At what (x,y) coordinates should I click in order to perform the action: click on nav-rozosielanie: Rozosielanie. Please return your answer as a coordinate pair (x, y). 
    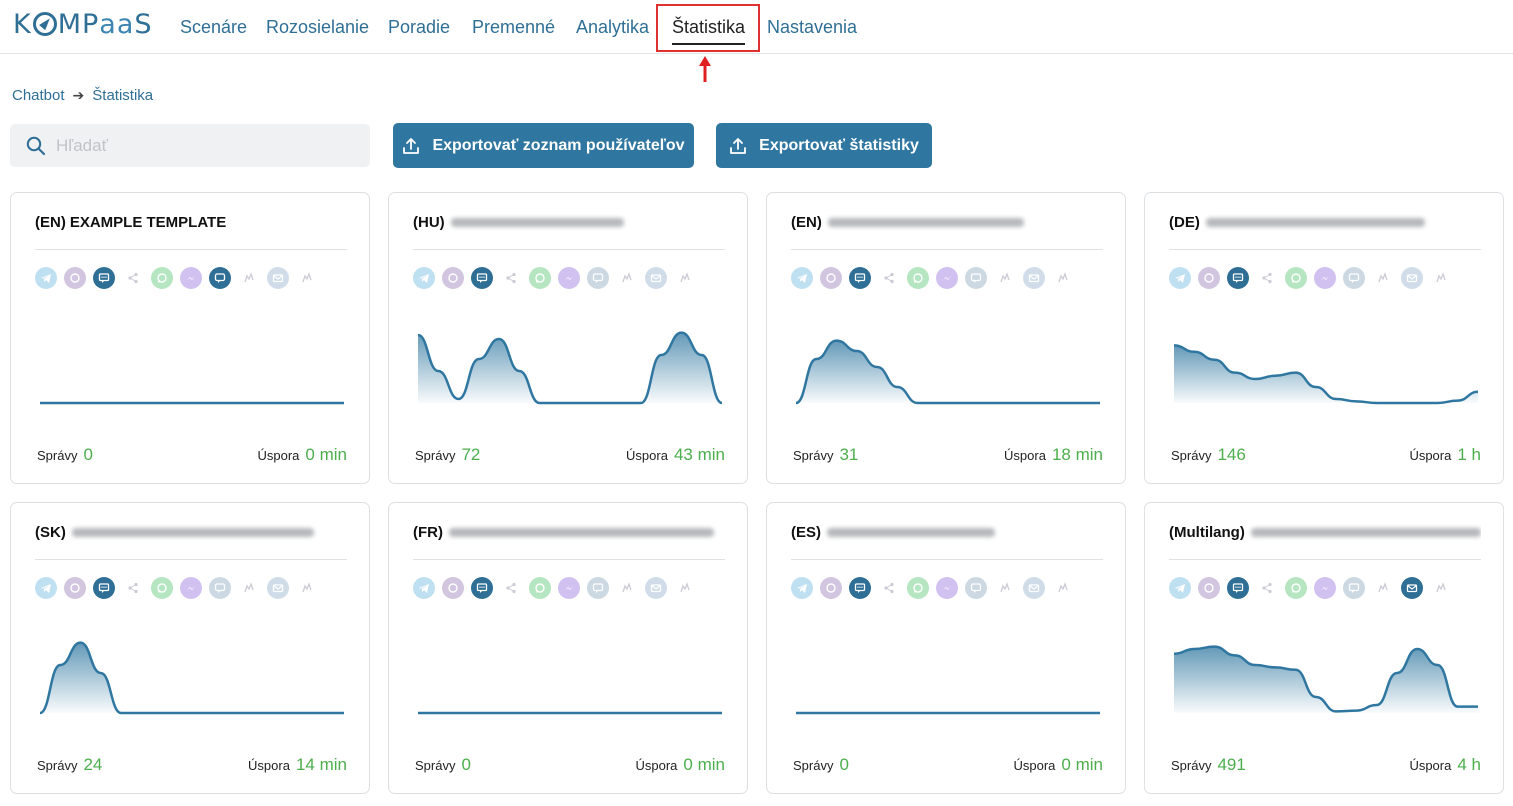
    Looking at the image, I should click on (317, 27).